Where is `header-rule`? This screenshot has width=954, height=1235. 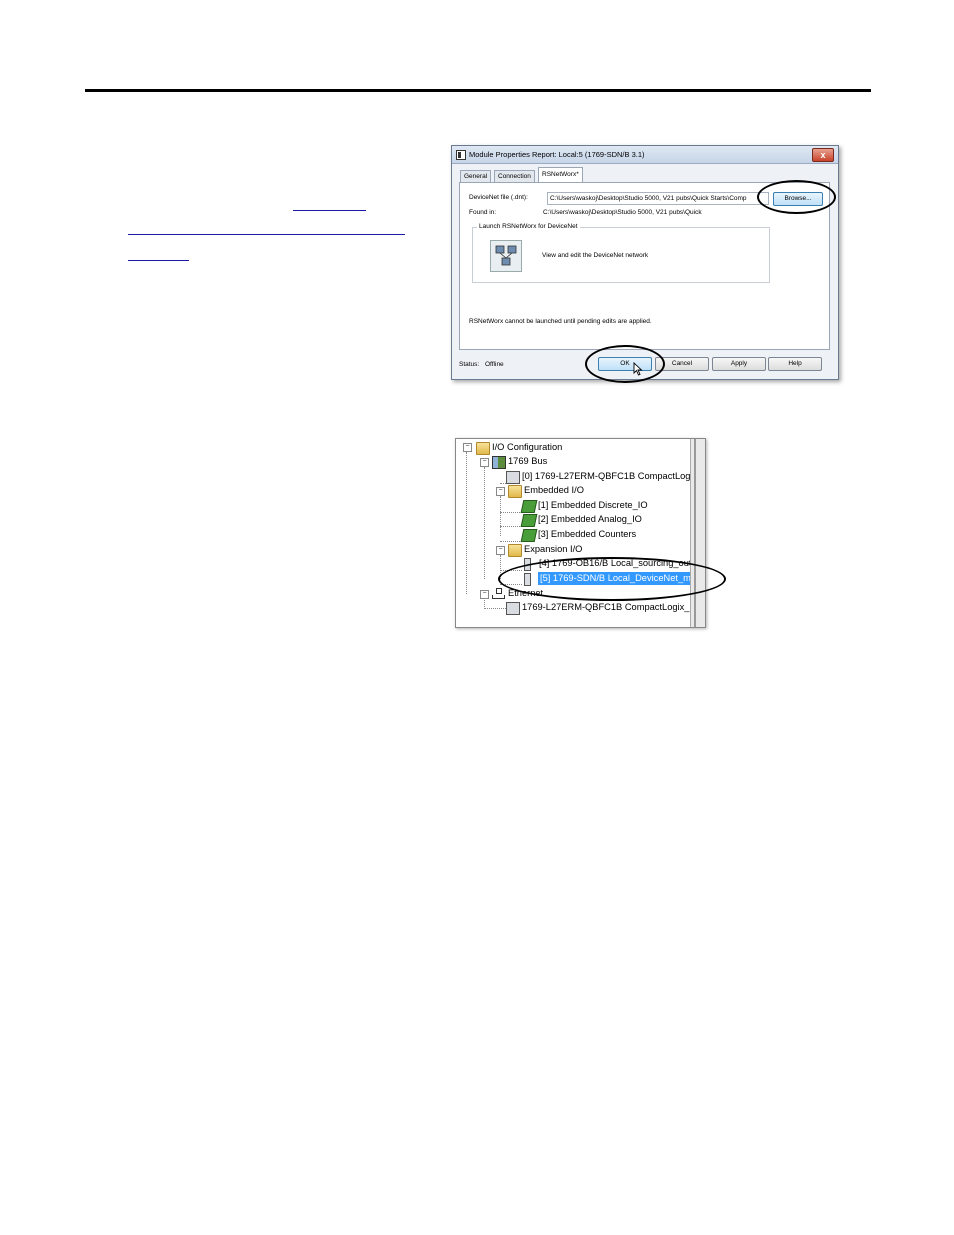
header-rule is located at coordinates (478, 90).